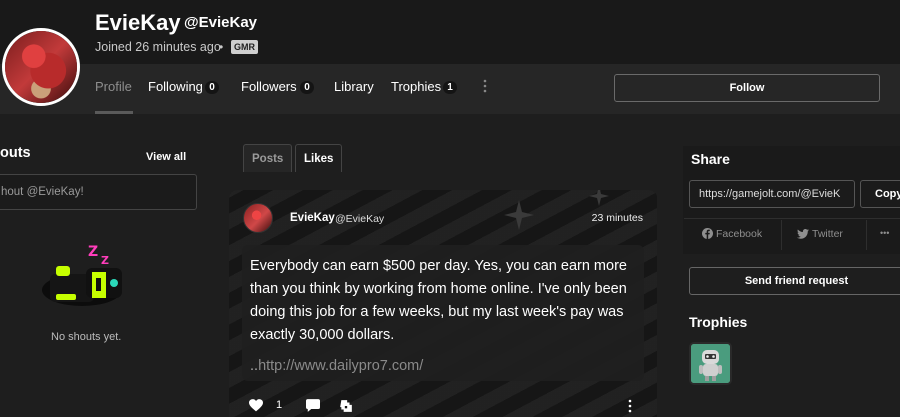 The height and width of the screenshot is (417, 900). Describe the element at coordinates (41, 67) in the screenshot. I see `profile-avatar` at that location.